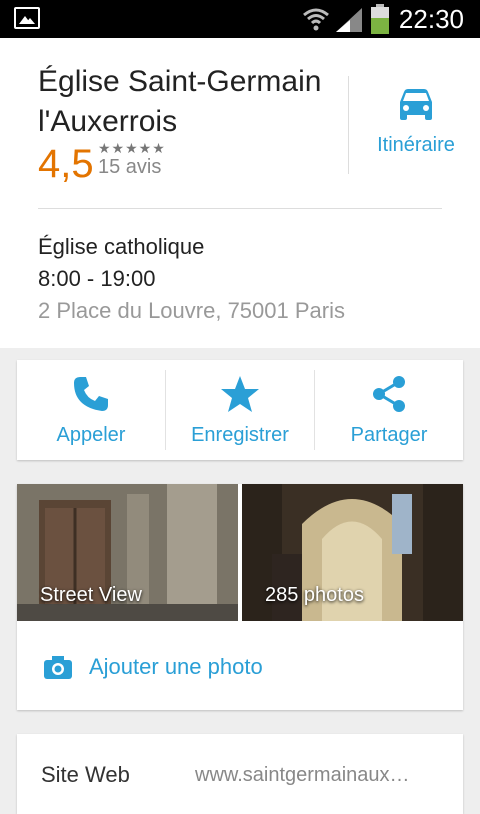  What do you see at coordinates (240, 19) in the screenshot?
I see `status-bar: 22:30` at bounding box center [240, 19].